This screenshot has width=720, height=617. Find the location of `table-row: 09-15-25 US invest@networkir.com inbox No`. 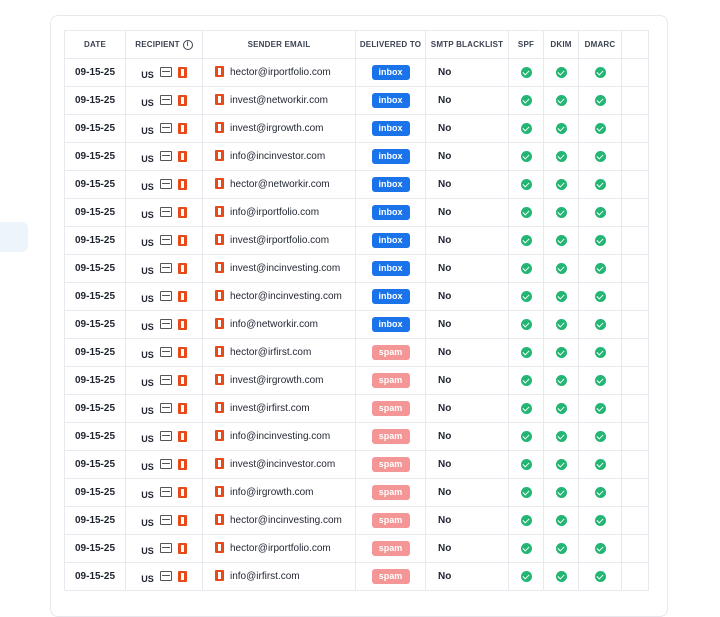

table-row: 09-15-25 US invest@networkir.com inbox No is located at coordinates (356, 100).